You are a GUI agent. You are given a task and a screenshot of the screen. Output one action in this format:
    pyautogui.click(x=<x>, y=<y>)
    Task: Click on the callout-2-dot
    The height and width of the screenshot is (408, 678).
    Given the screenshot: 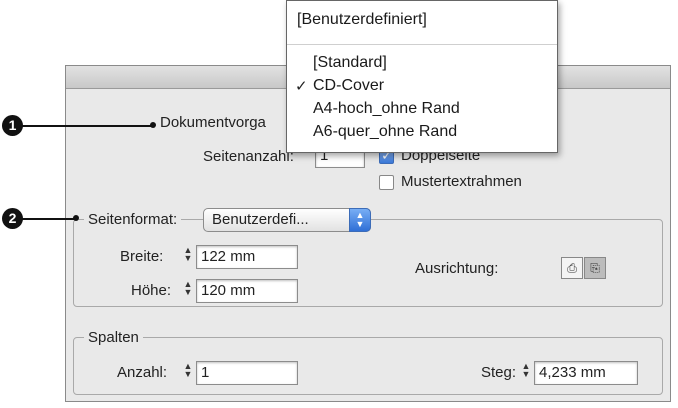 What is the action you would take?
    pyautogui.click(x=76, y=218)
    